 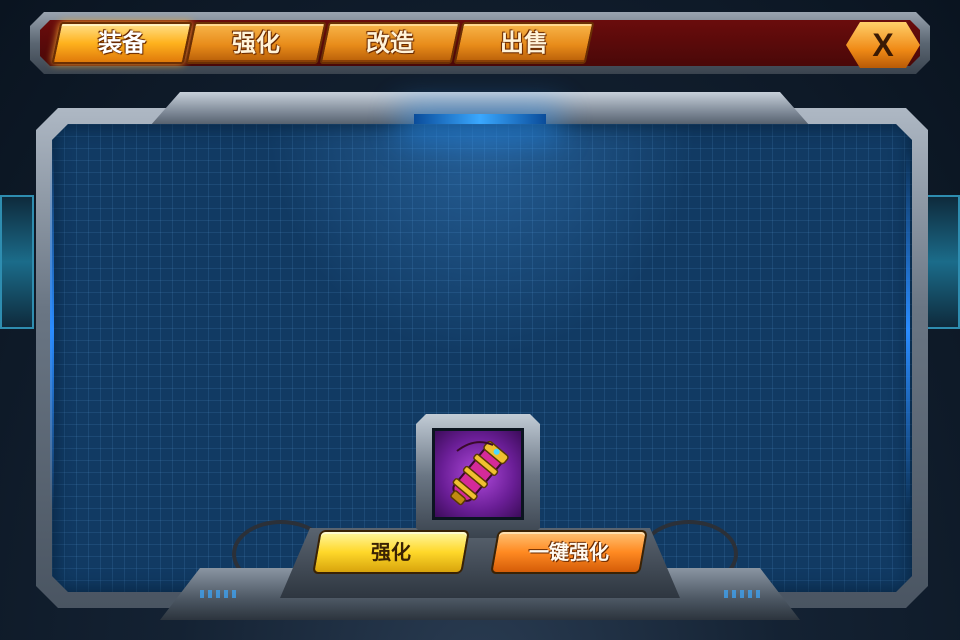 I want to click on tab-modify-label: 改造, so click(x=390, y=43).